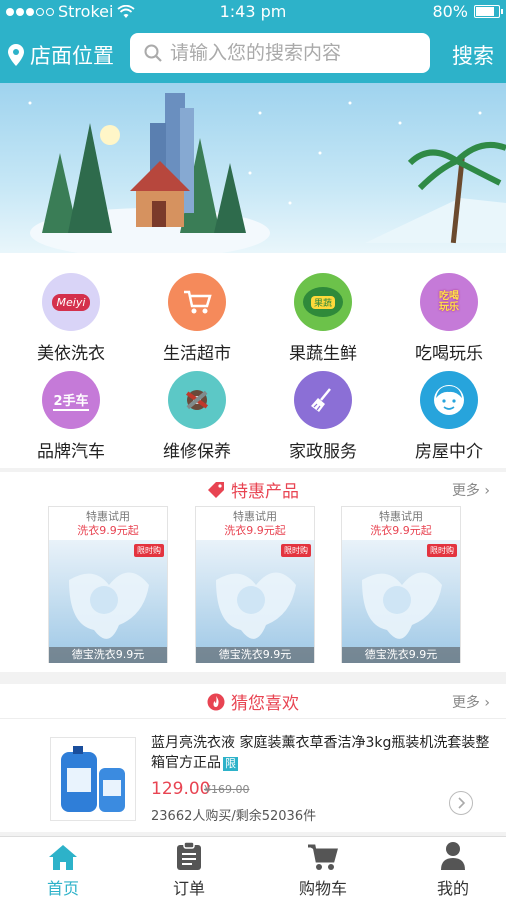  Describe the element at coordinates (322, 888) in the screenshot. I see `tab-label: 购物车` at that location.